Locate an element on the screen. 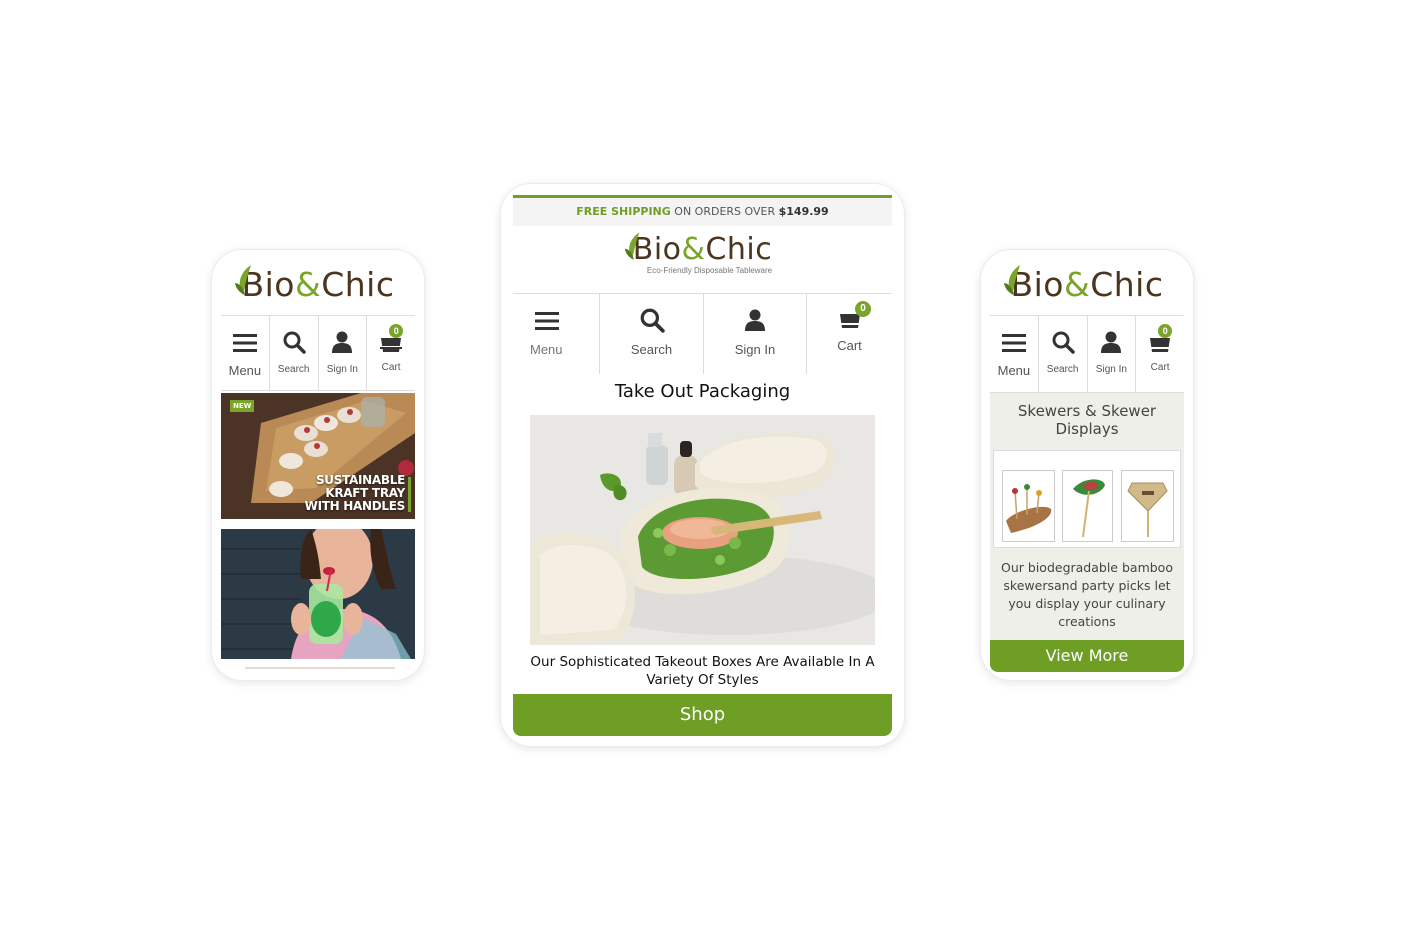 The height and width of the screenshot is (928, 1405). banner-kraft-tray: NEW SUSTAINABLE KRAFT TRAY WITH HANDLES is located at coordinates (318, 456).